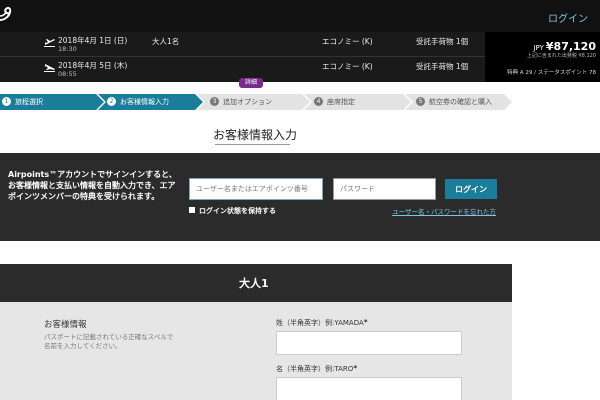 This screenshot has height=400, width=600. Describe the element at coordinates (318, 101) in the screenshot. I see `step-number: 4` at that location.